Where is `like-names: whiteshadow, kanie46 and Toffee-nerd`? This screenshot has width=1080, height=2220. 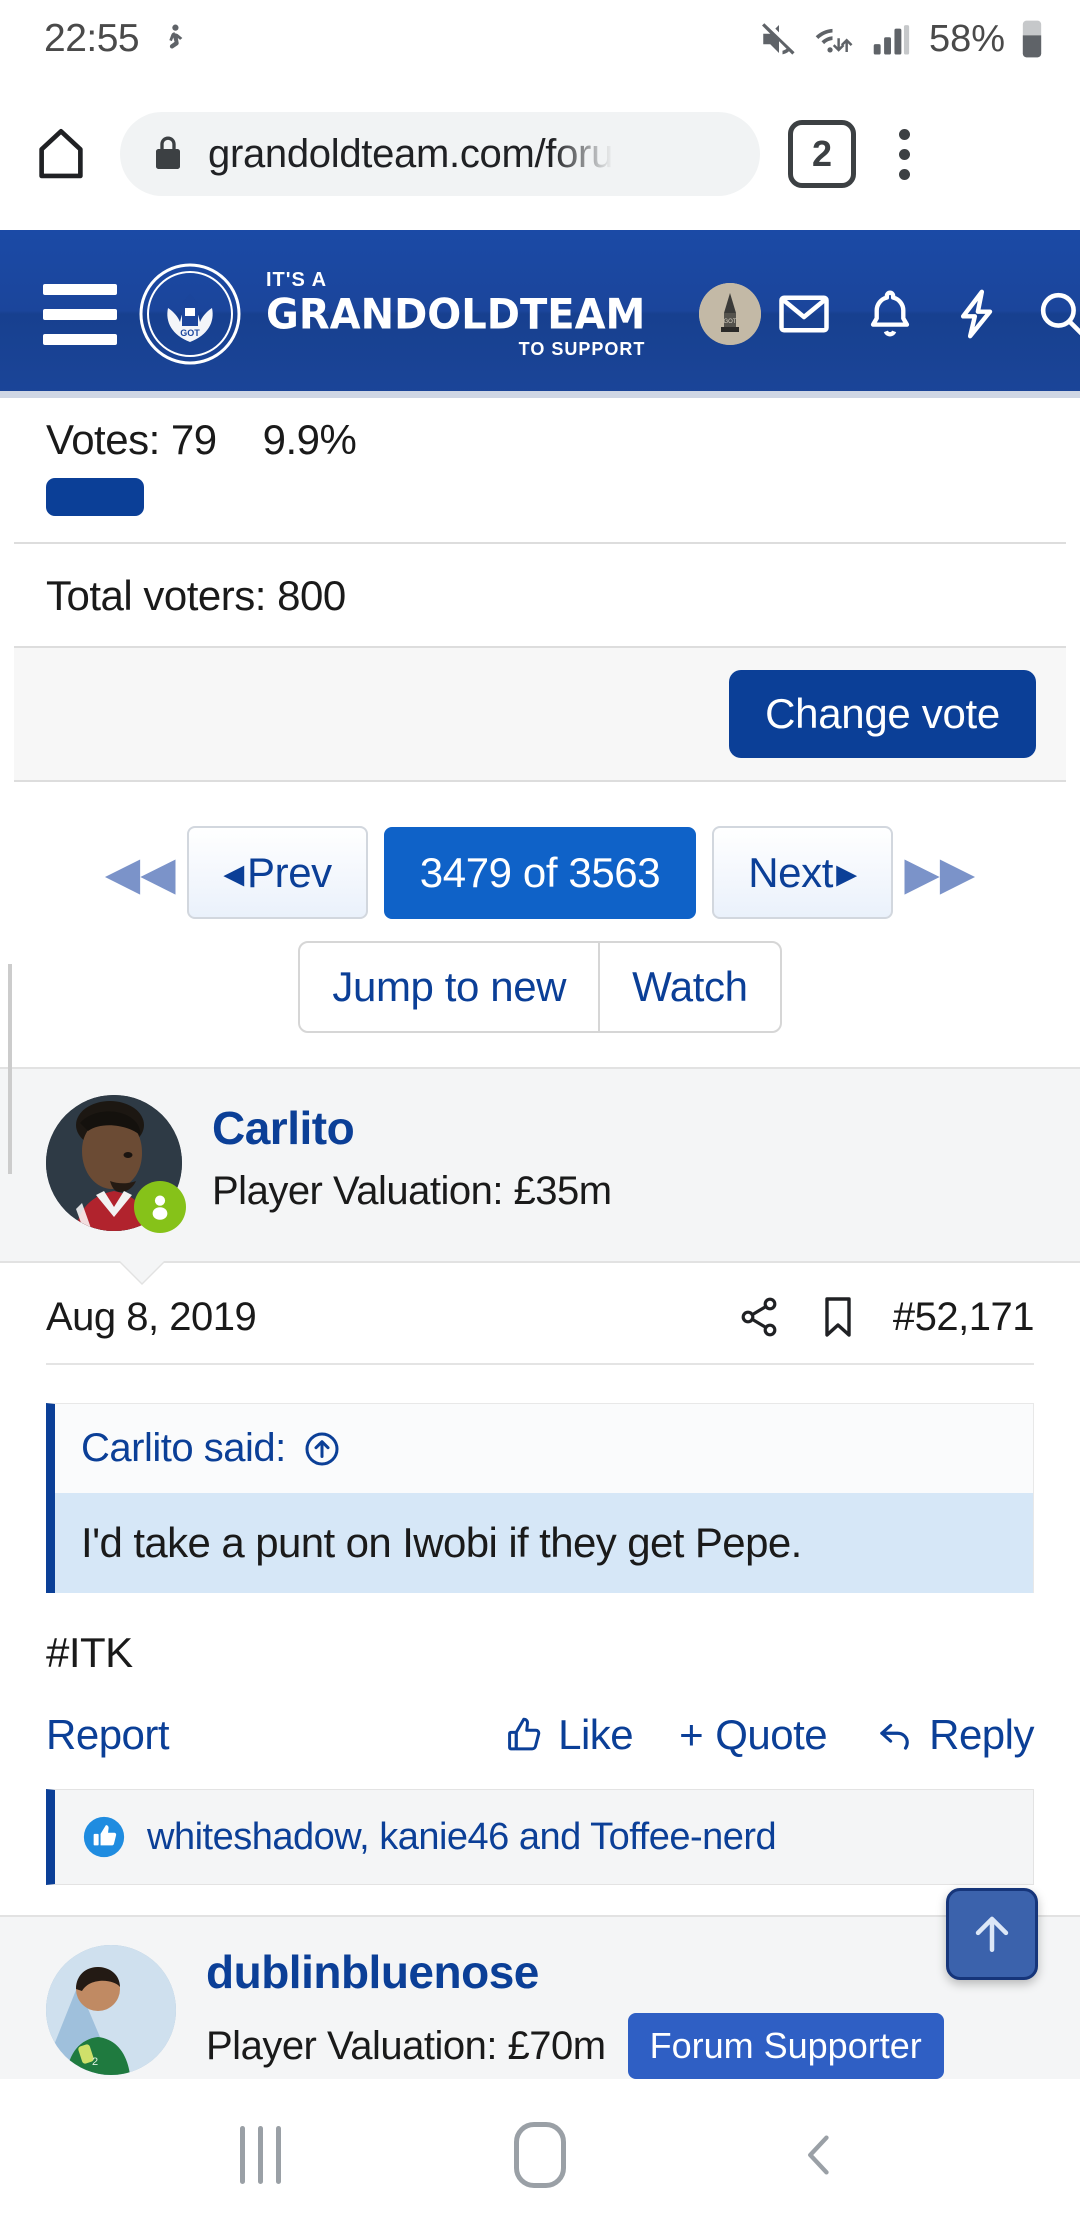
like-names: whiteshadow, kanie46 and Toffee-nerd is located at coordinates (462, 1837).